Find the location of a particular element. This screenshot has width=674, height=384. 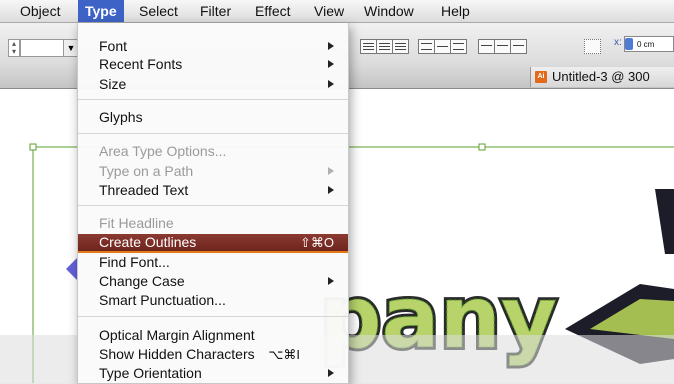

menu-item-create-outlines: Create Outlines ⇧⌘O is located at coordinates (213, 243).